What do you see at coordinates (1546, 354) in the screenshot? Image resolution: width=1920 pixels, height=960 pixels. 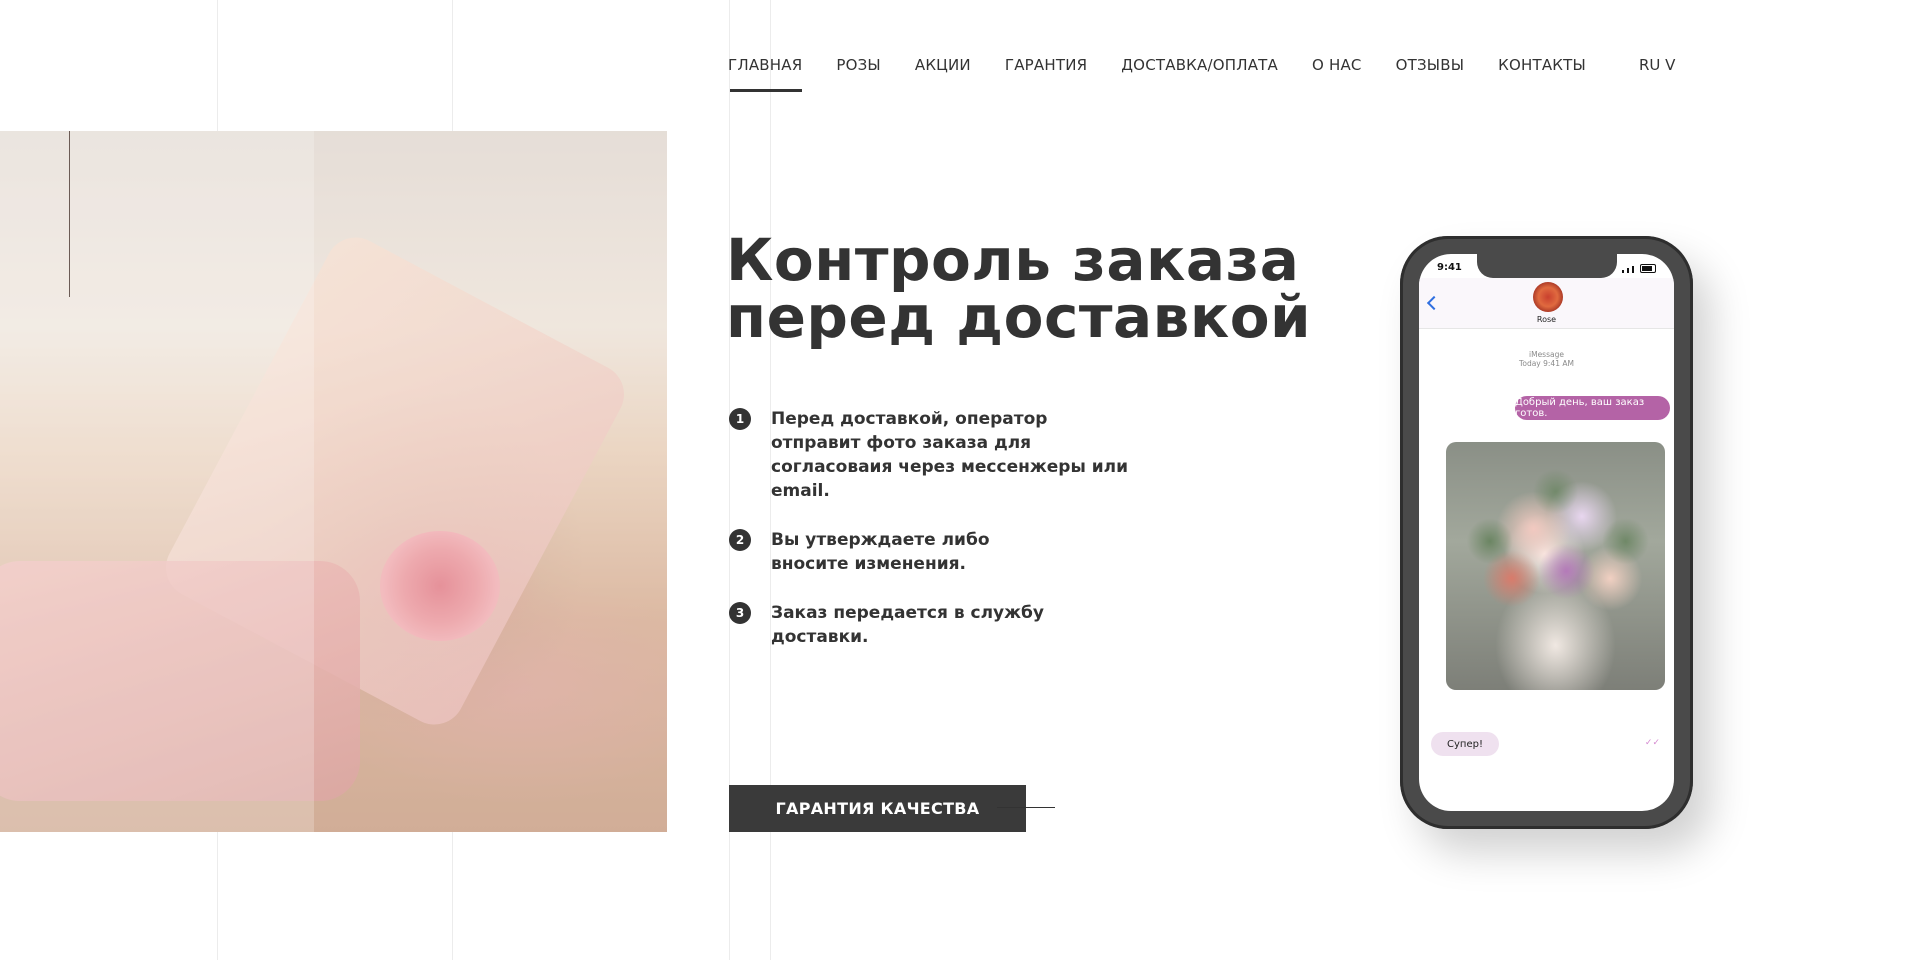 I see `imessage-service-label: iMessage` at bounding box center [1546, 354].